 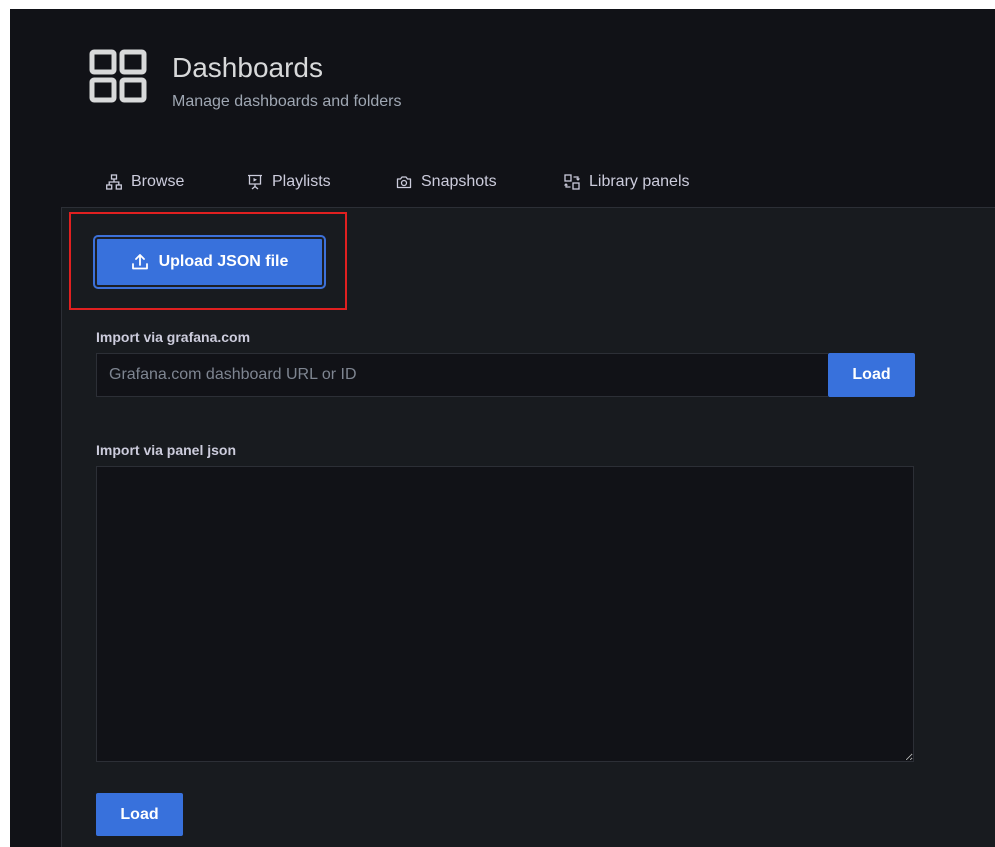 What do you see at coordinates (459, 181) in the screenshot?
I see `tab-snapshots-label: Snapshots` at bounding box center [459, 181].